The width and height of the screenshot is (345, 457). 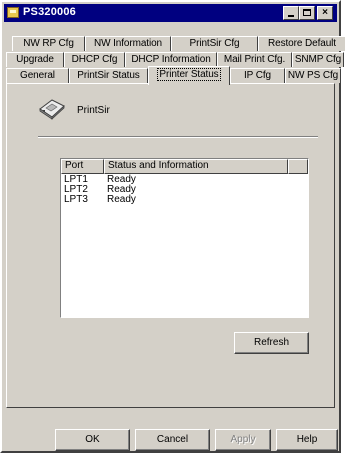 What do you see at coordinates (76, 199) in the screenshot?
I see `port-cell: LPT3` at bounding box center [76, 199].